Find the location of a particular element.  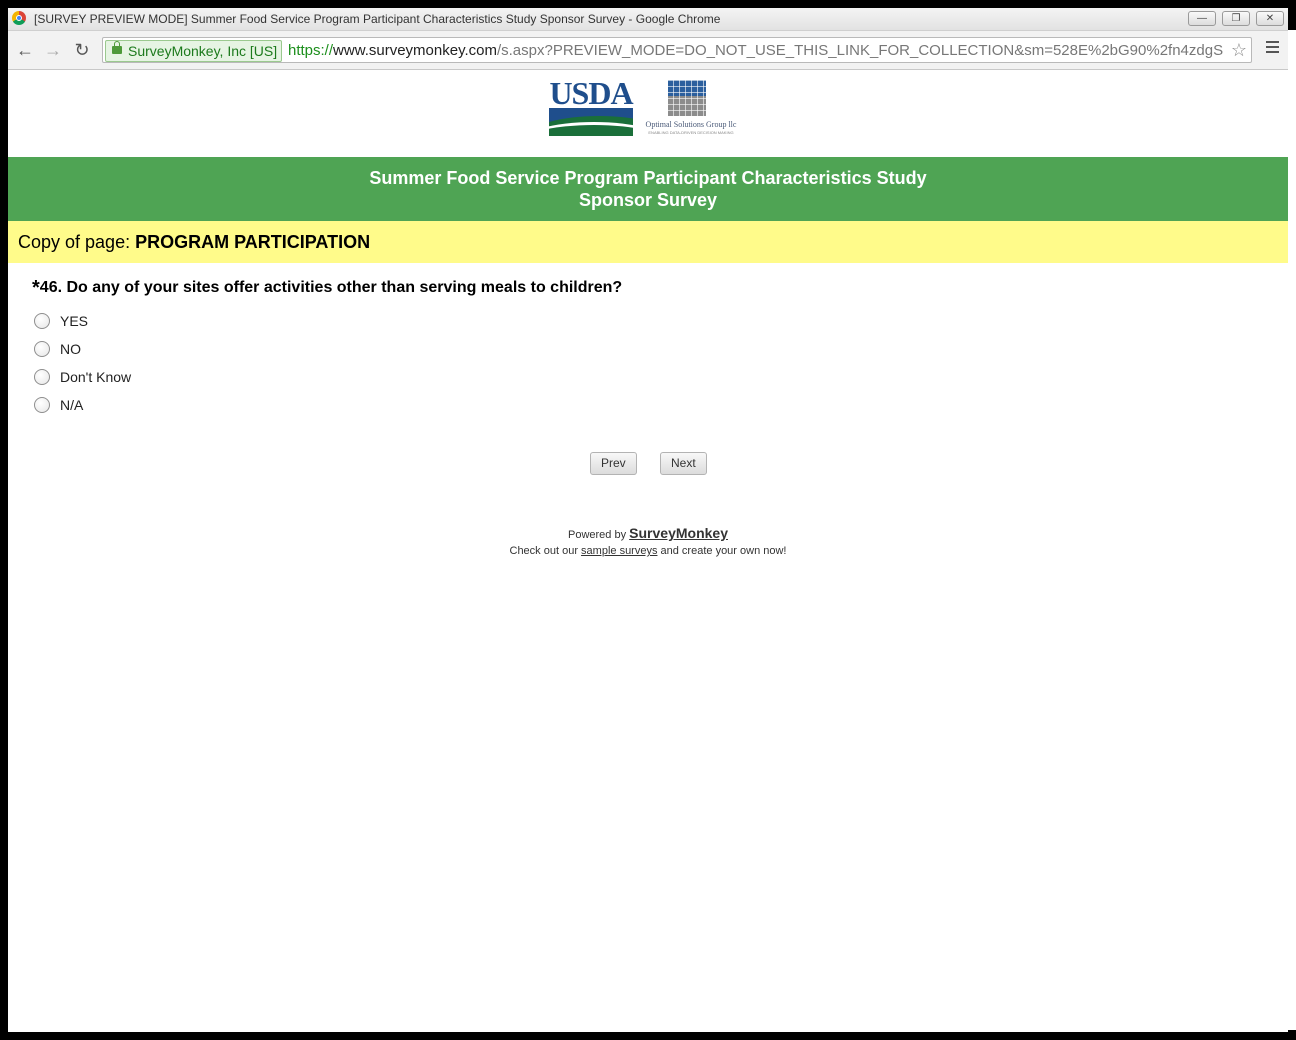

page-heading-title: PROGRAM PARTICIPATION is located at coordinates (253, 242).